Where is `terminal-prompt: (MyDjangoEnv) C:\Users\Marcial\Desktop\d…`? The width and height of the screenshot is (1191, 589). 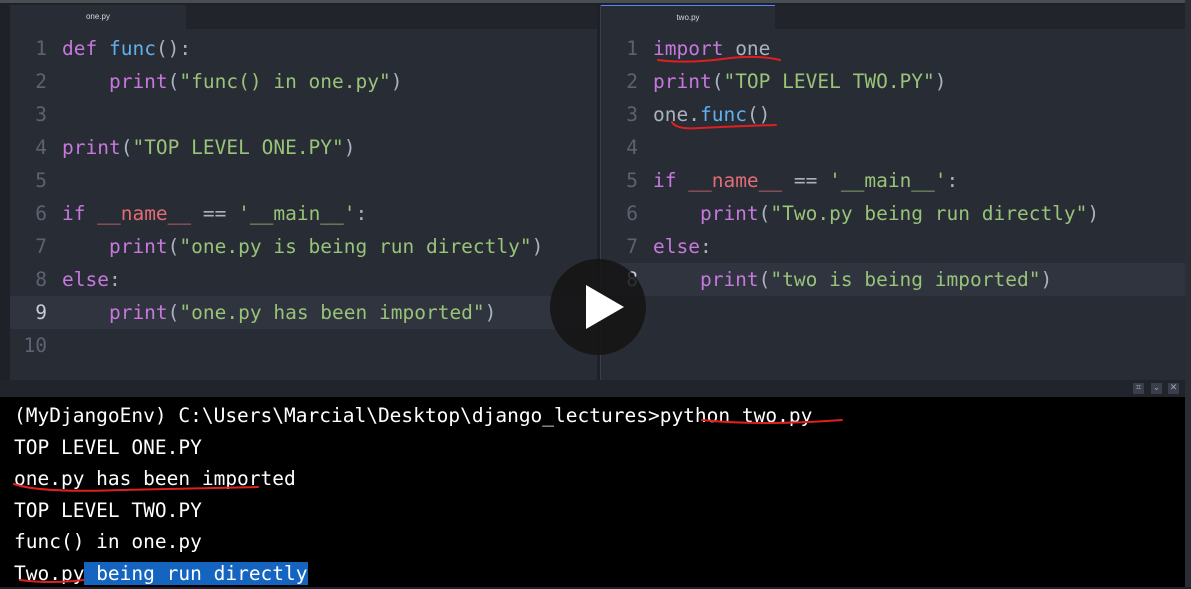 terminal-prompt: (MyDjangoEnv) C:\Users\Marcial\Desktop\d… is located at coordinates (599, 416).